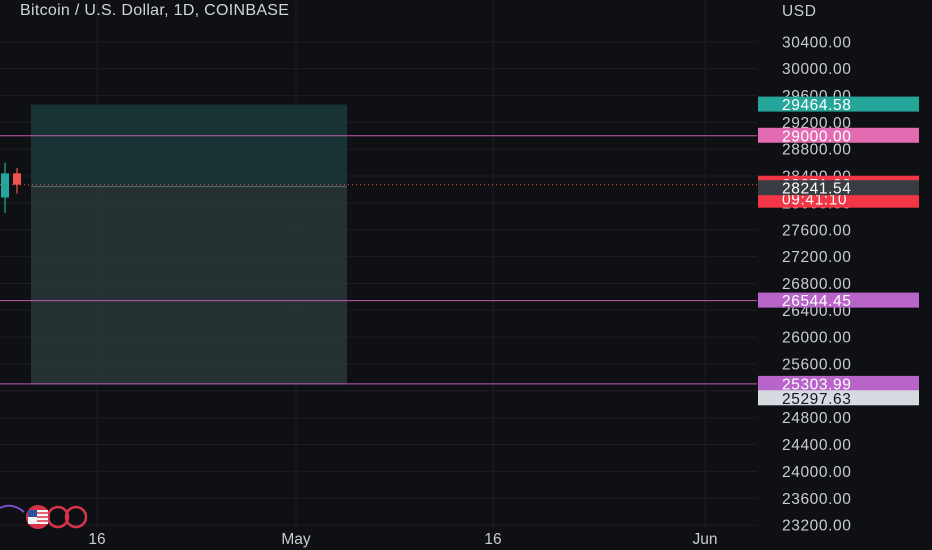 The width and height of the screenshot is (932, 550). I want to click on time-tick-label: Jun, so click(705, 539).